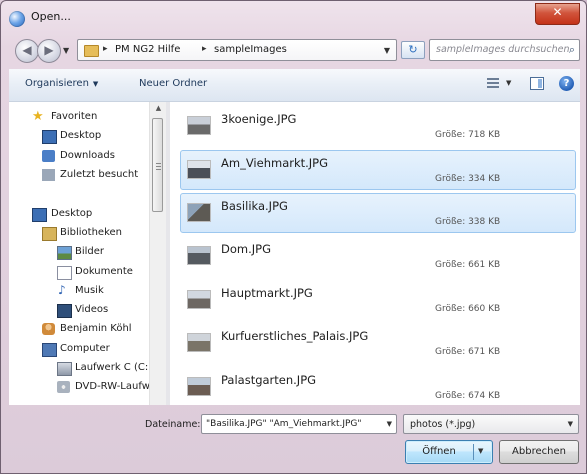 Image resolution: width=587 pixels, height=474 pixels. Describe the element at coordinates (64, 273) in the screenshot. I see `documents-icon` at that location.